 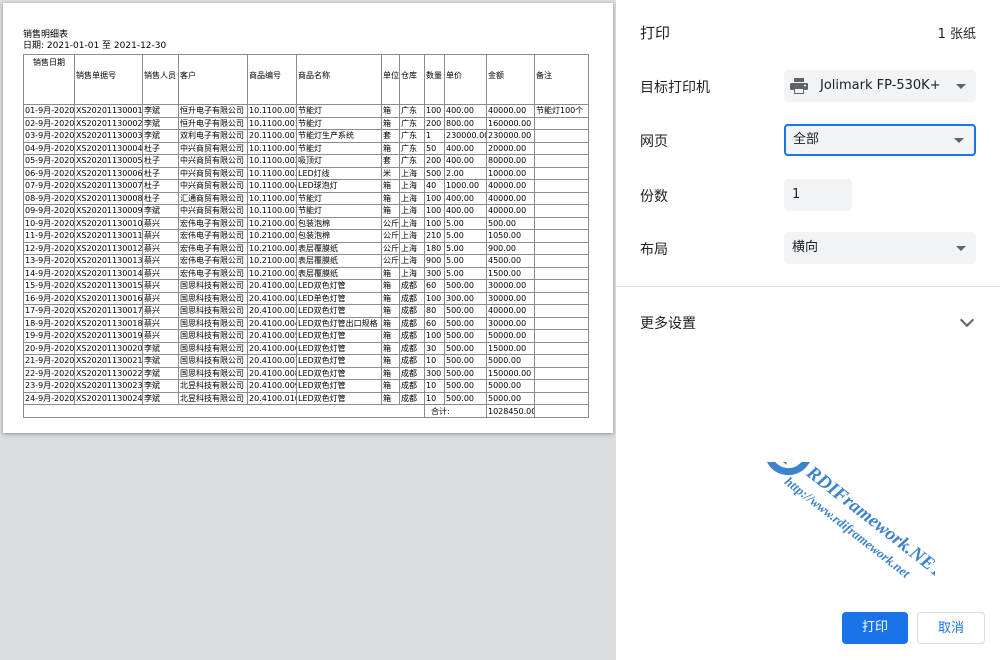 What do you see at coordinates (272, 236) in the screenshot?
I see `table-cell: 10.2100.003` at bounding box center [272, 236].